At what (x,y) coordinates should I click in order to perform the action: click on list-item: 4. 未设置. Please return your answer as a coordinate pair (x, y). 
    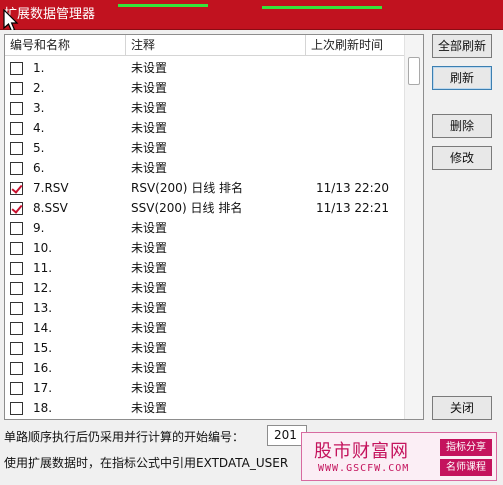
    Looking at the image, I should click on (205, 128).